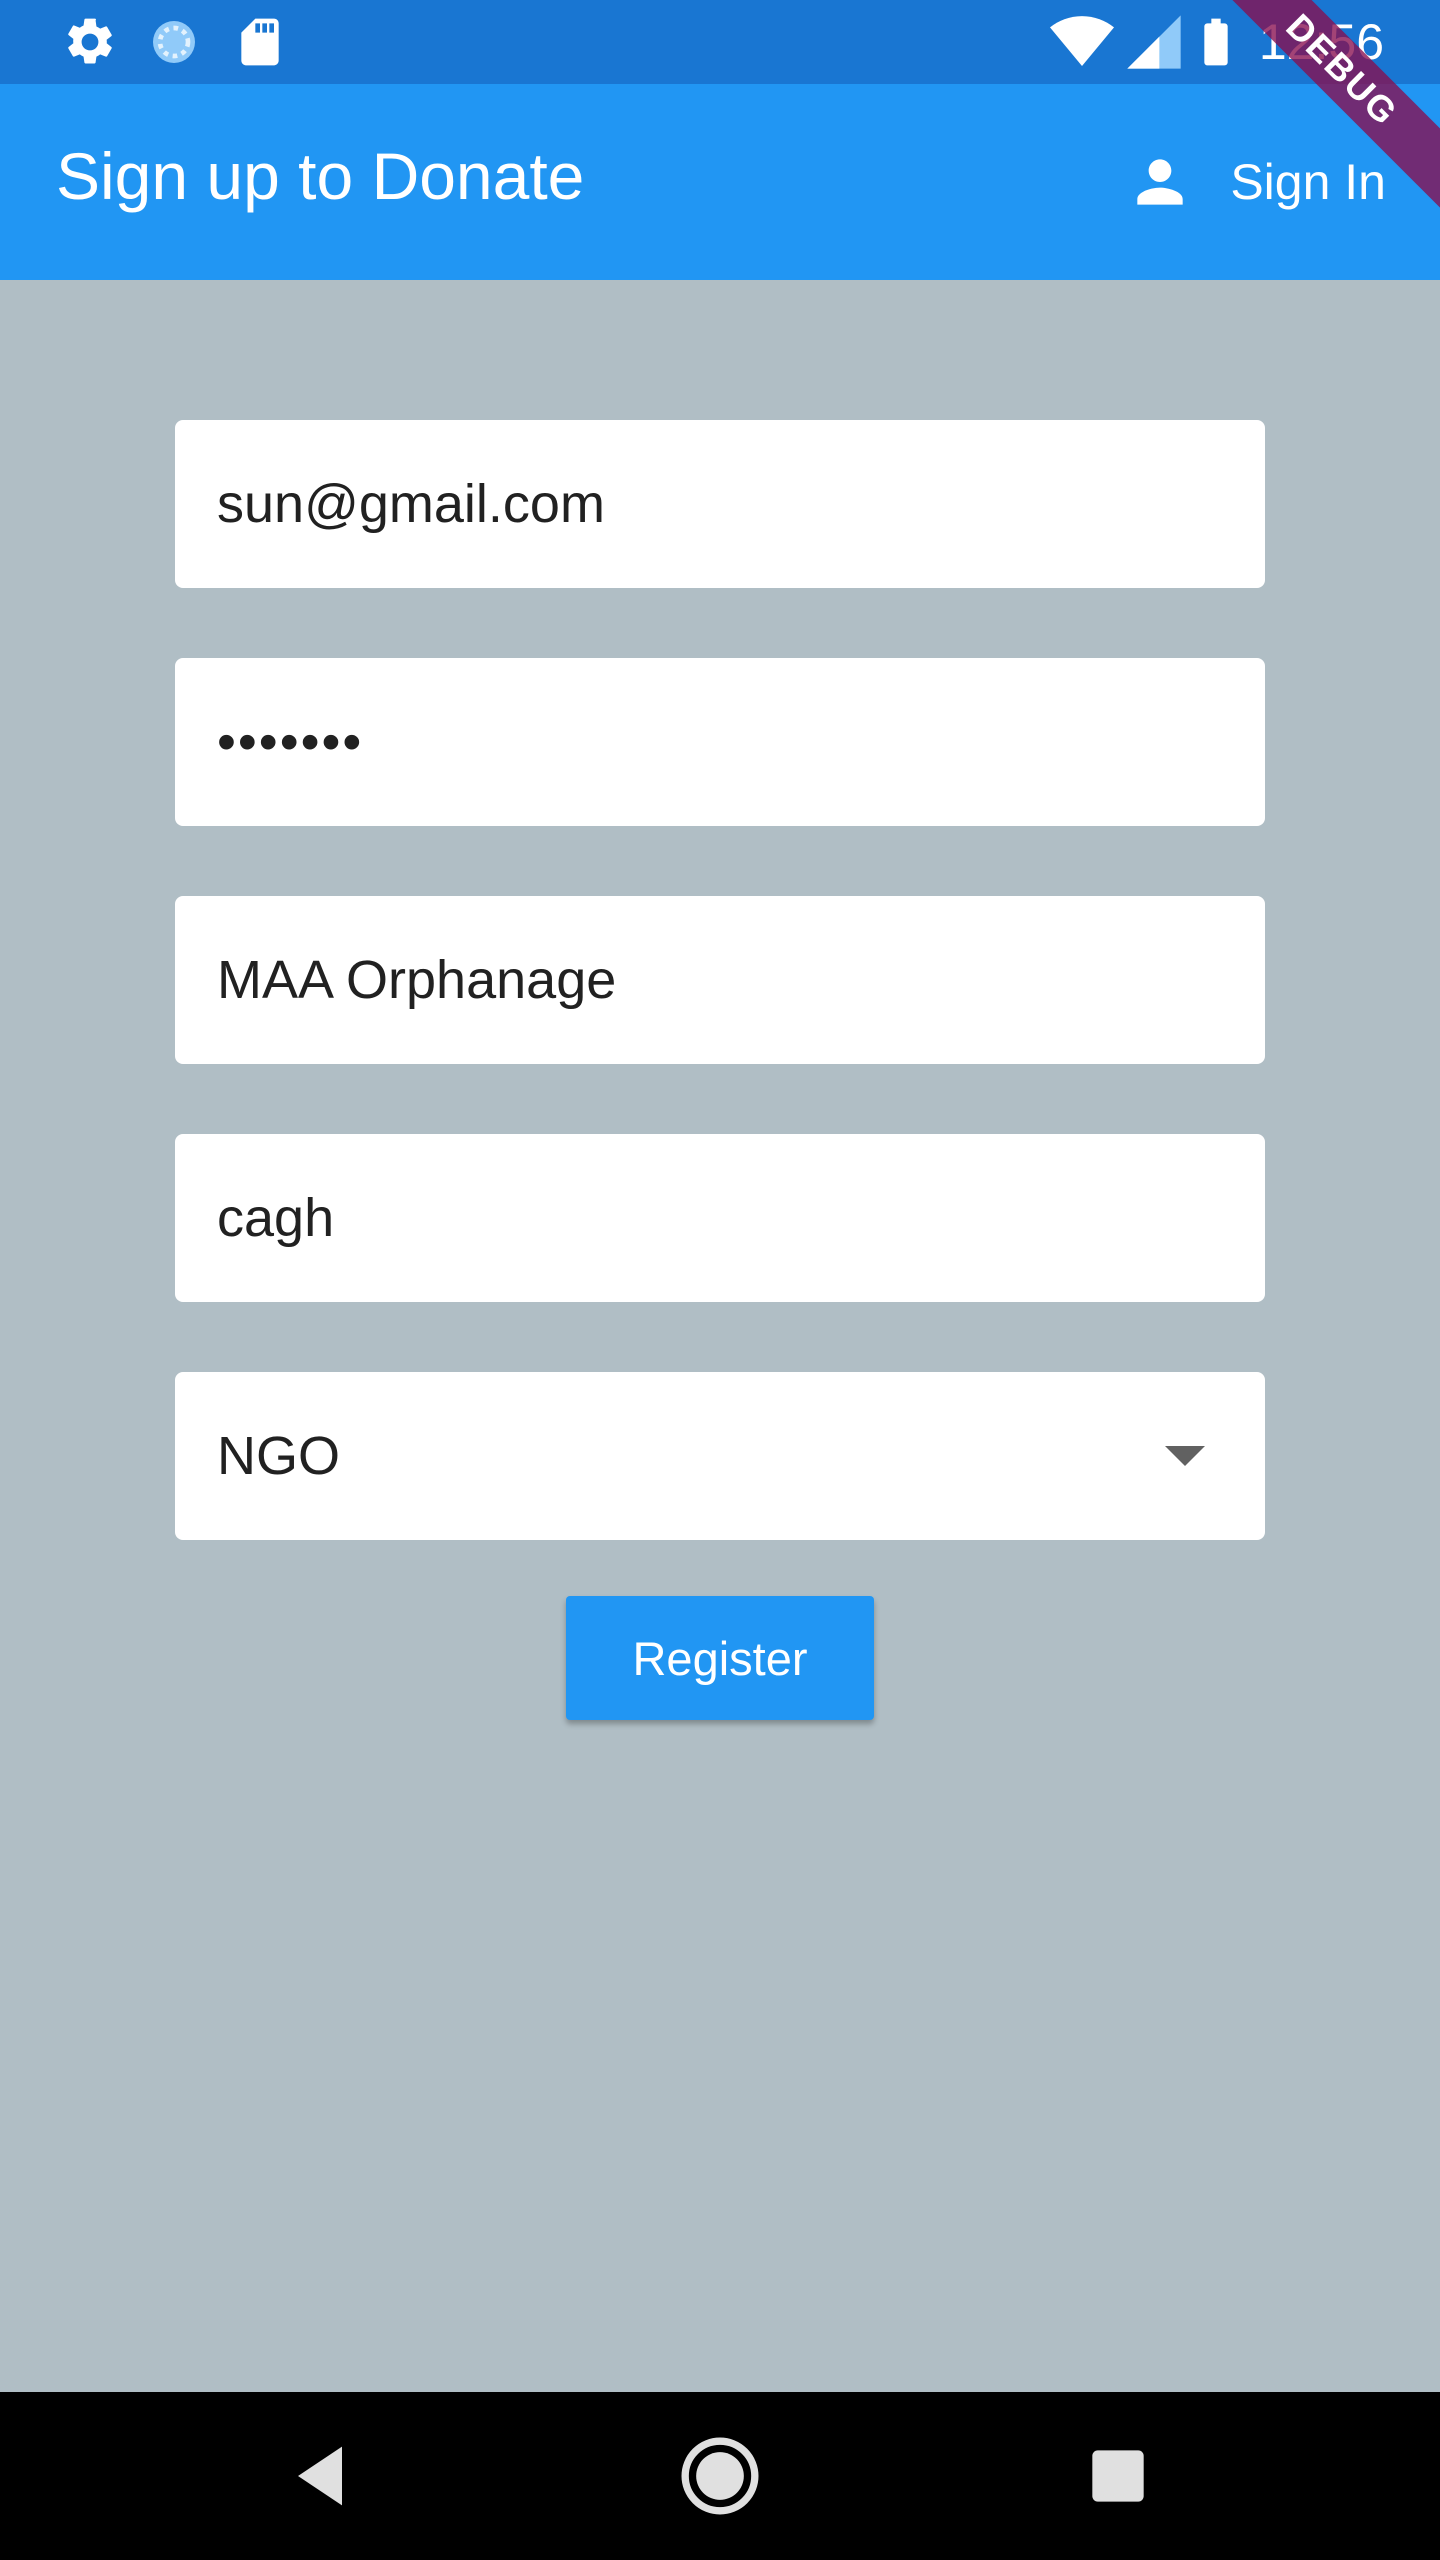 This screenshot has width=1440, height=2560. I want to click on sign-in-button: Sign In, so click(1256, 182).